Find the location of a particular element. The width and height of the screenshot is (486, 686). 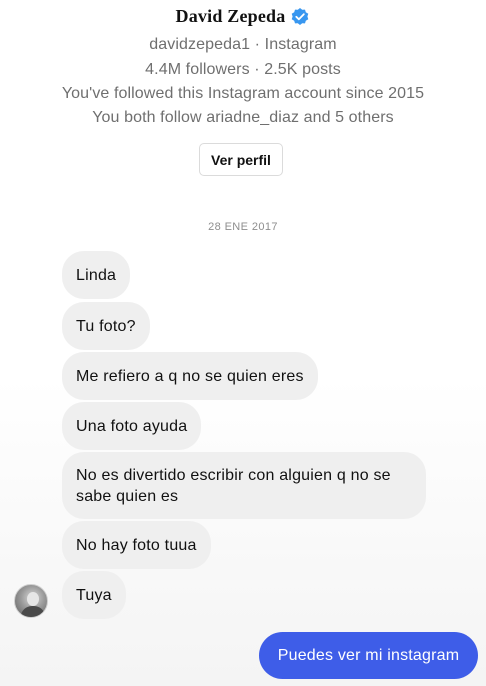

message-text: Una foto ayuda is located at coordinates (132, 426).